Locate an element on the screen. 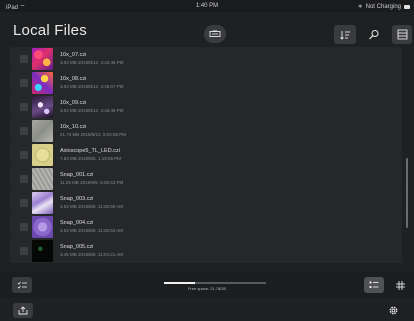  archive-button is located at coordinates (402, 34).